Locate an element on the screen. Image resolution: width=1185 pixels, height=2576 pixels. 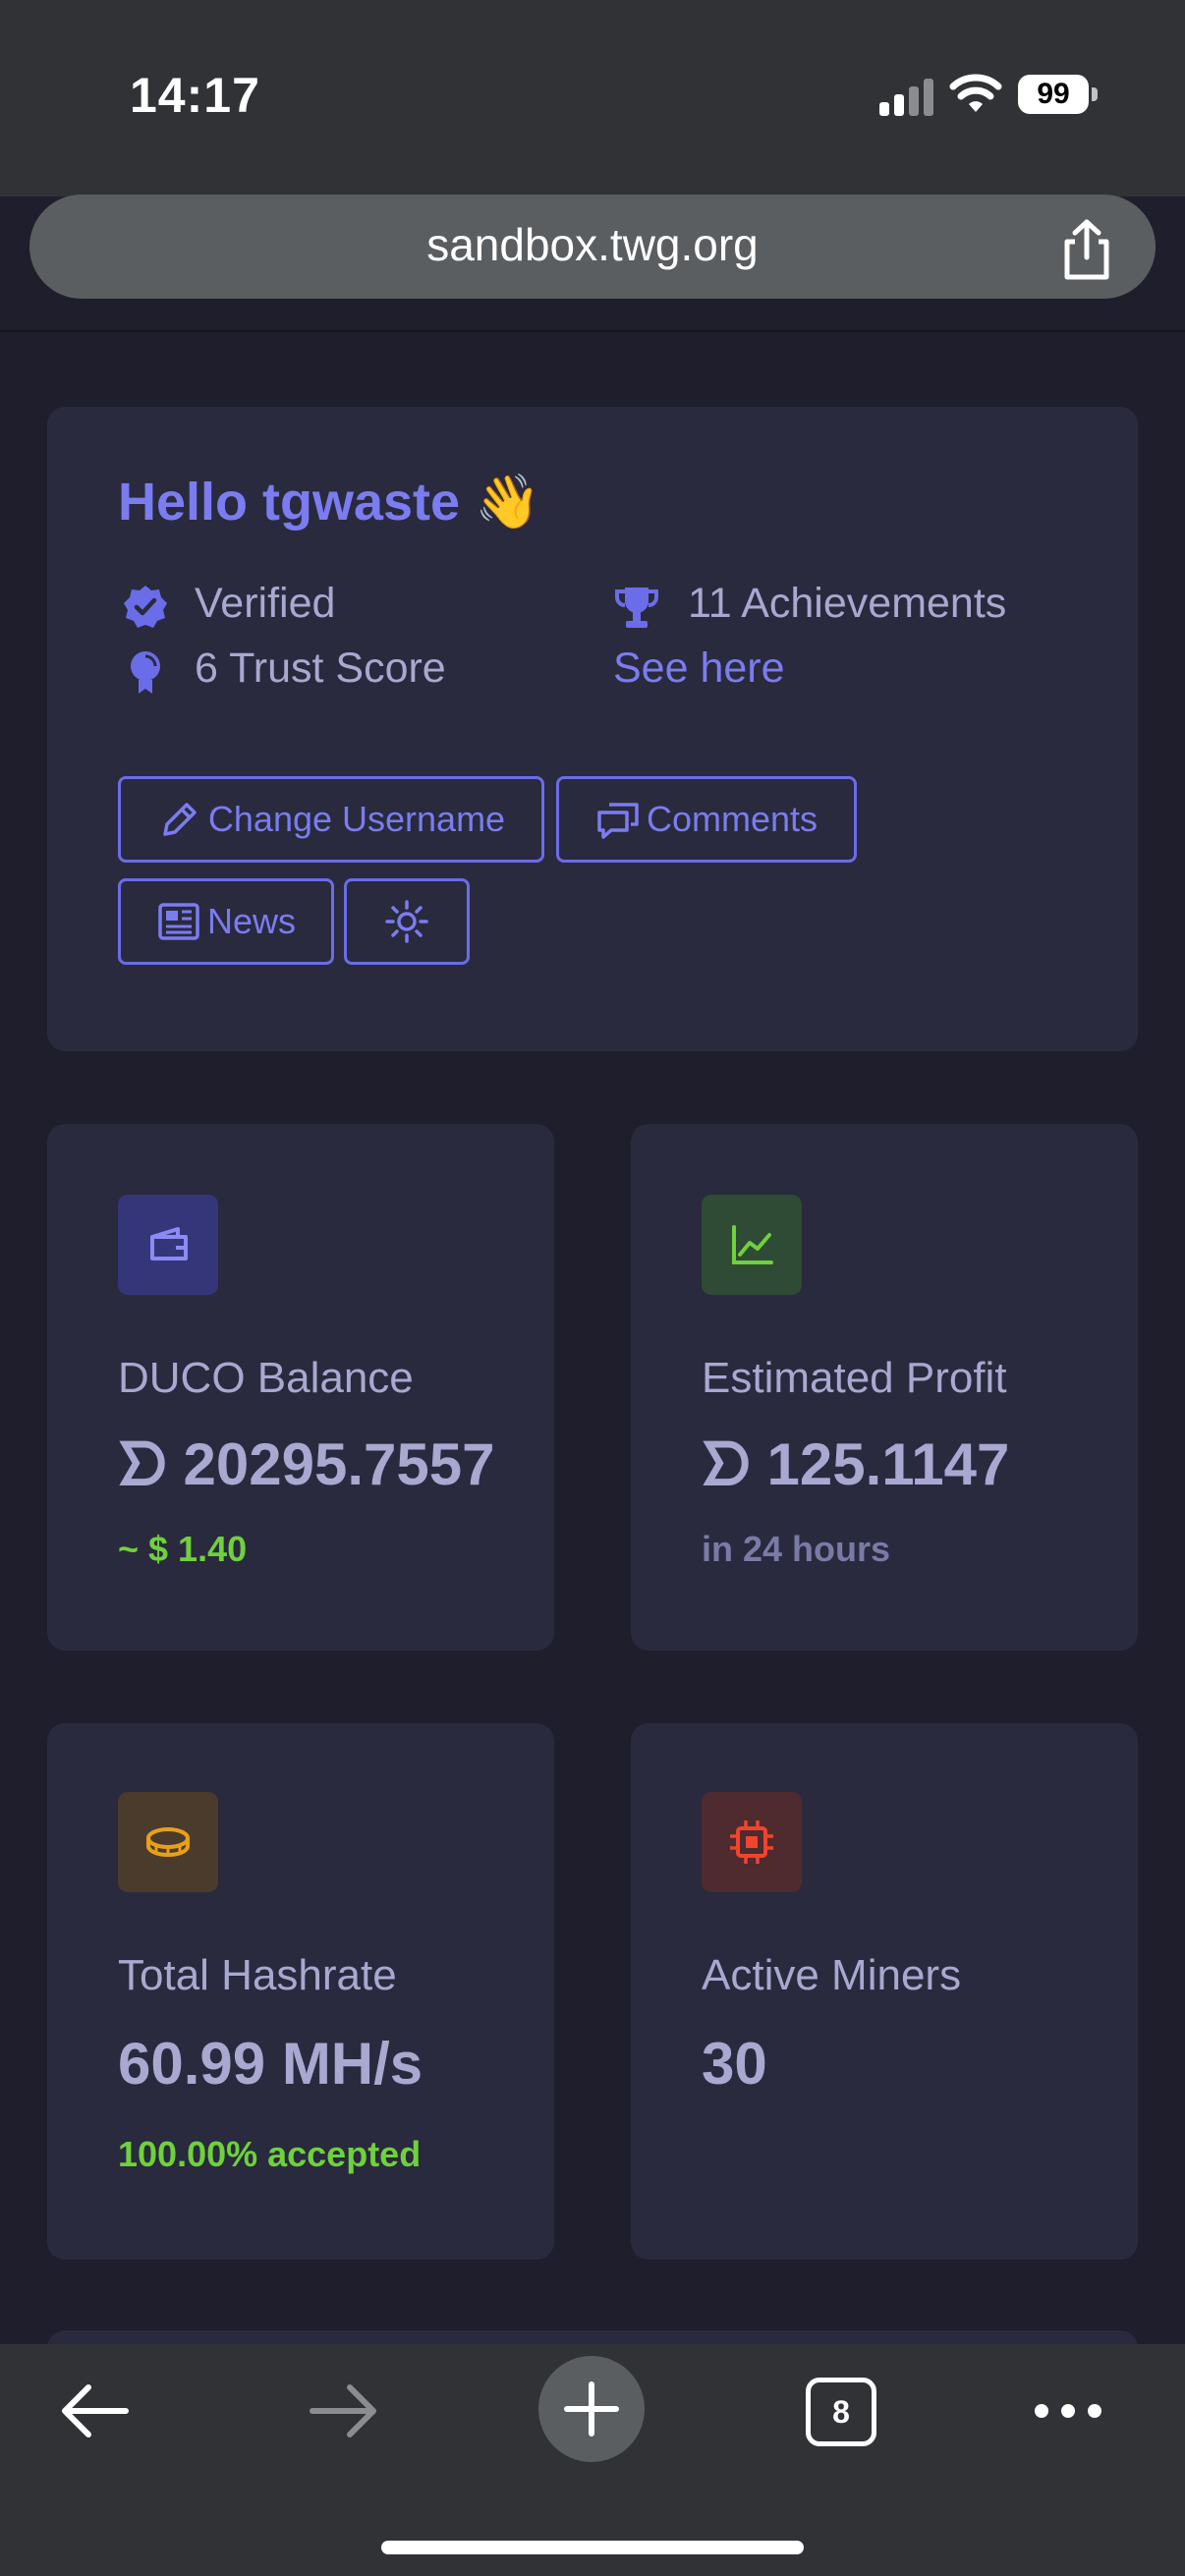
new-tab-button is located at coordinates (592, 2409).